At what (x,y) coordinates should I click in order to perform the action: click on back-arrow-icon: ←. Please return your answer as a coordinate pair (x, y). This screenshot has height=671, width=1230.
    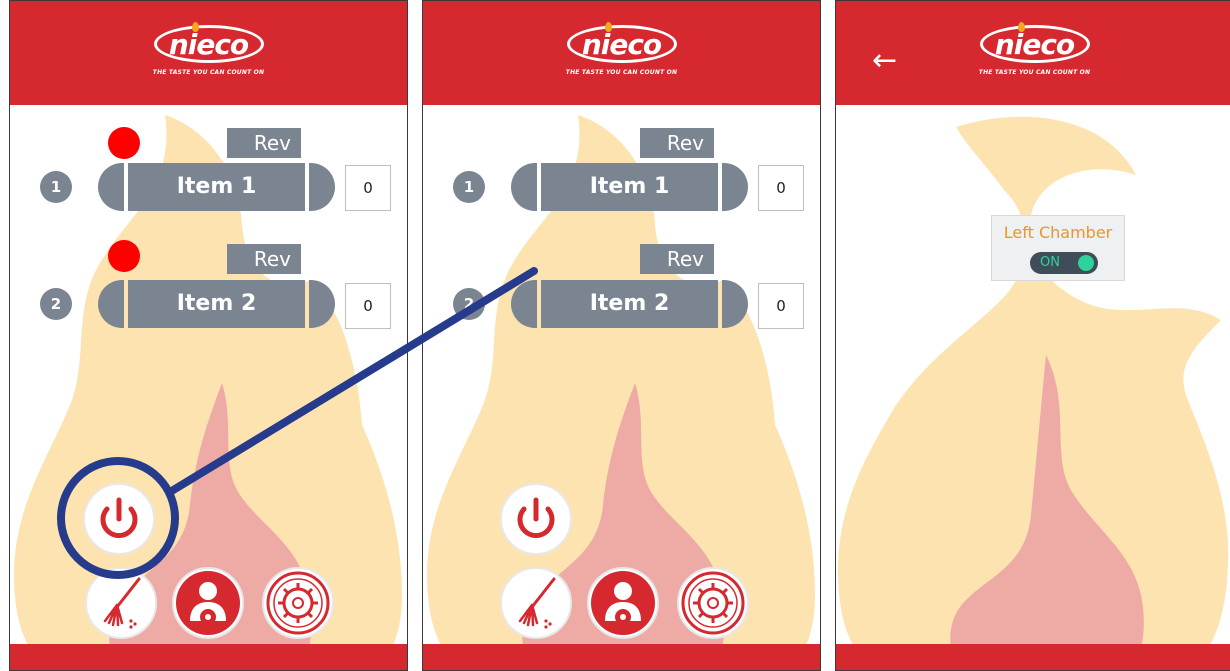
    Looking at the image, I should click on (884, 61).